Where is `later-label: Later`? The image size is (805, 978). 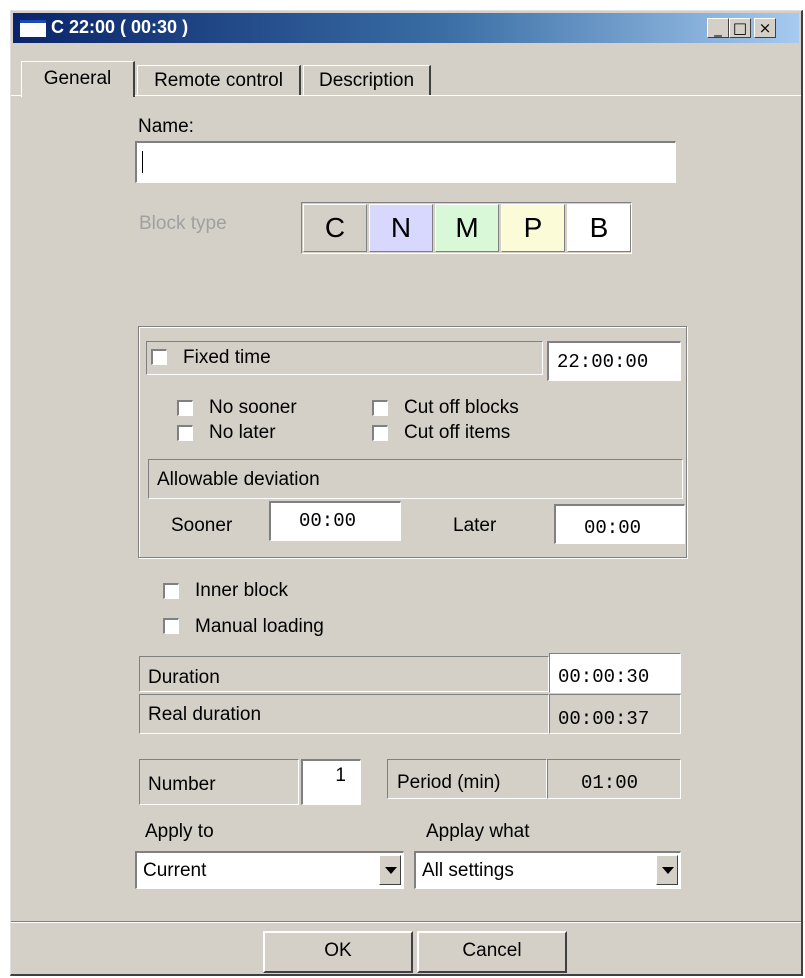
later-label: Later is located at coordinates (475, 525).